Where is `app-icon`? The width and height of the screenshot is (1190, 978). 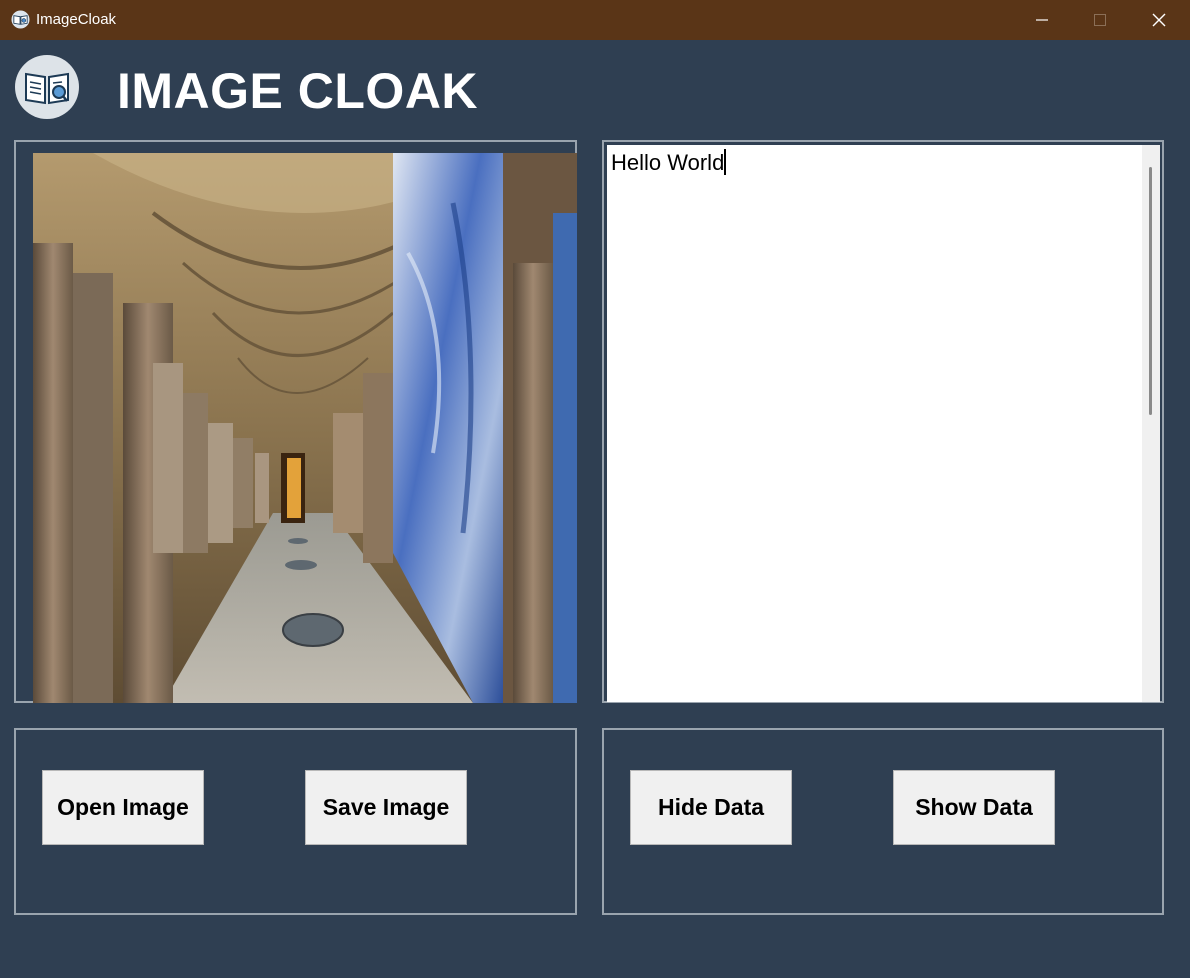 app-icon is located at coordinates (20, 19).